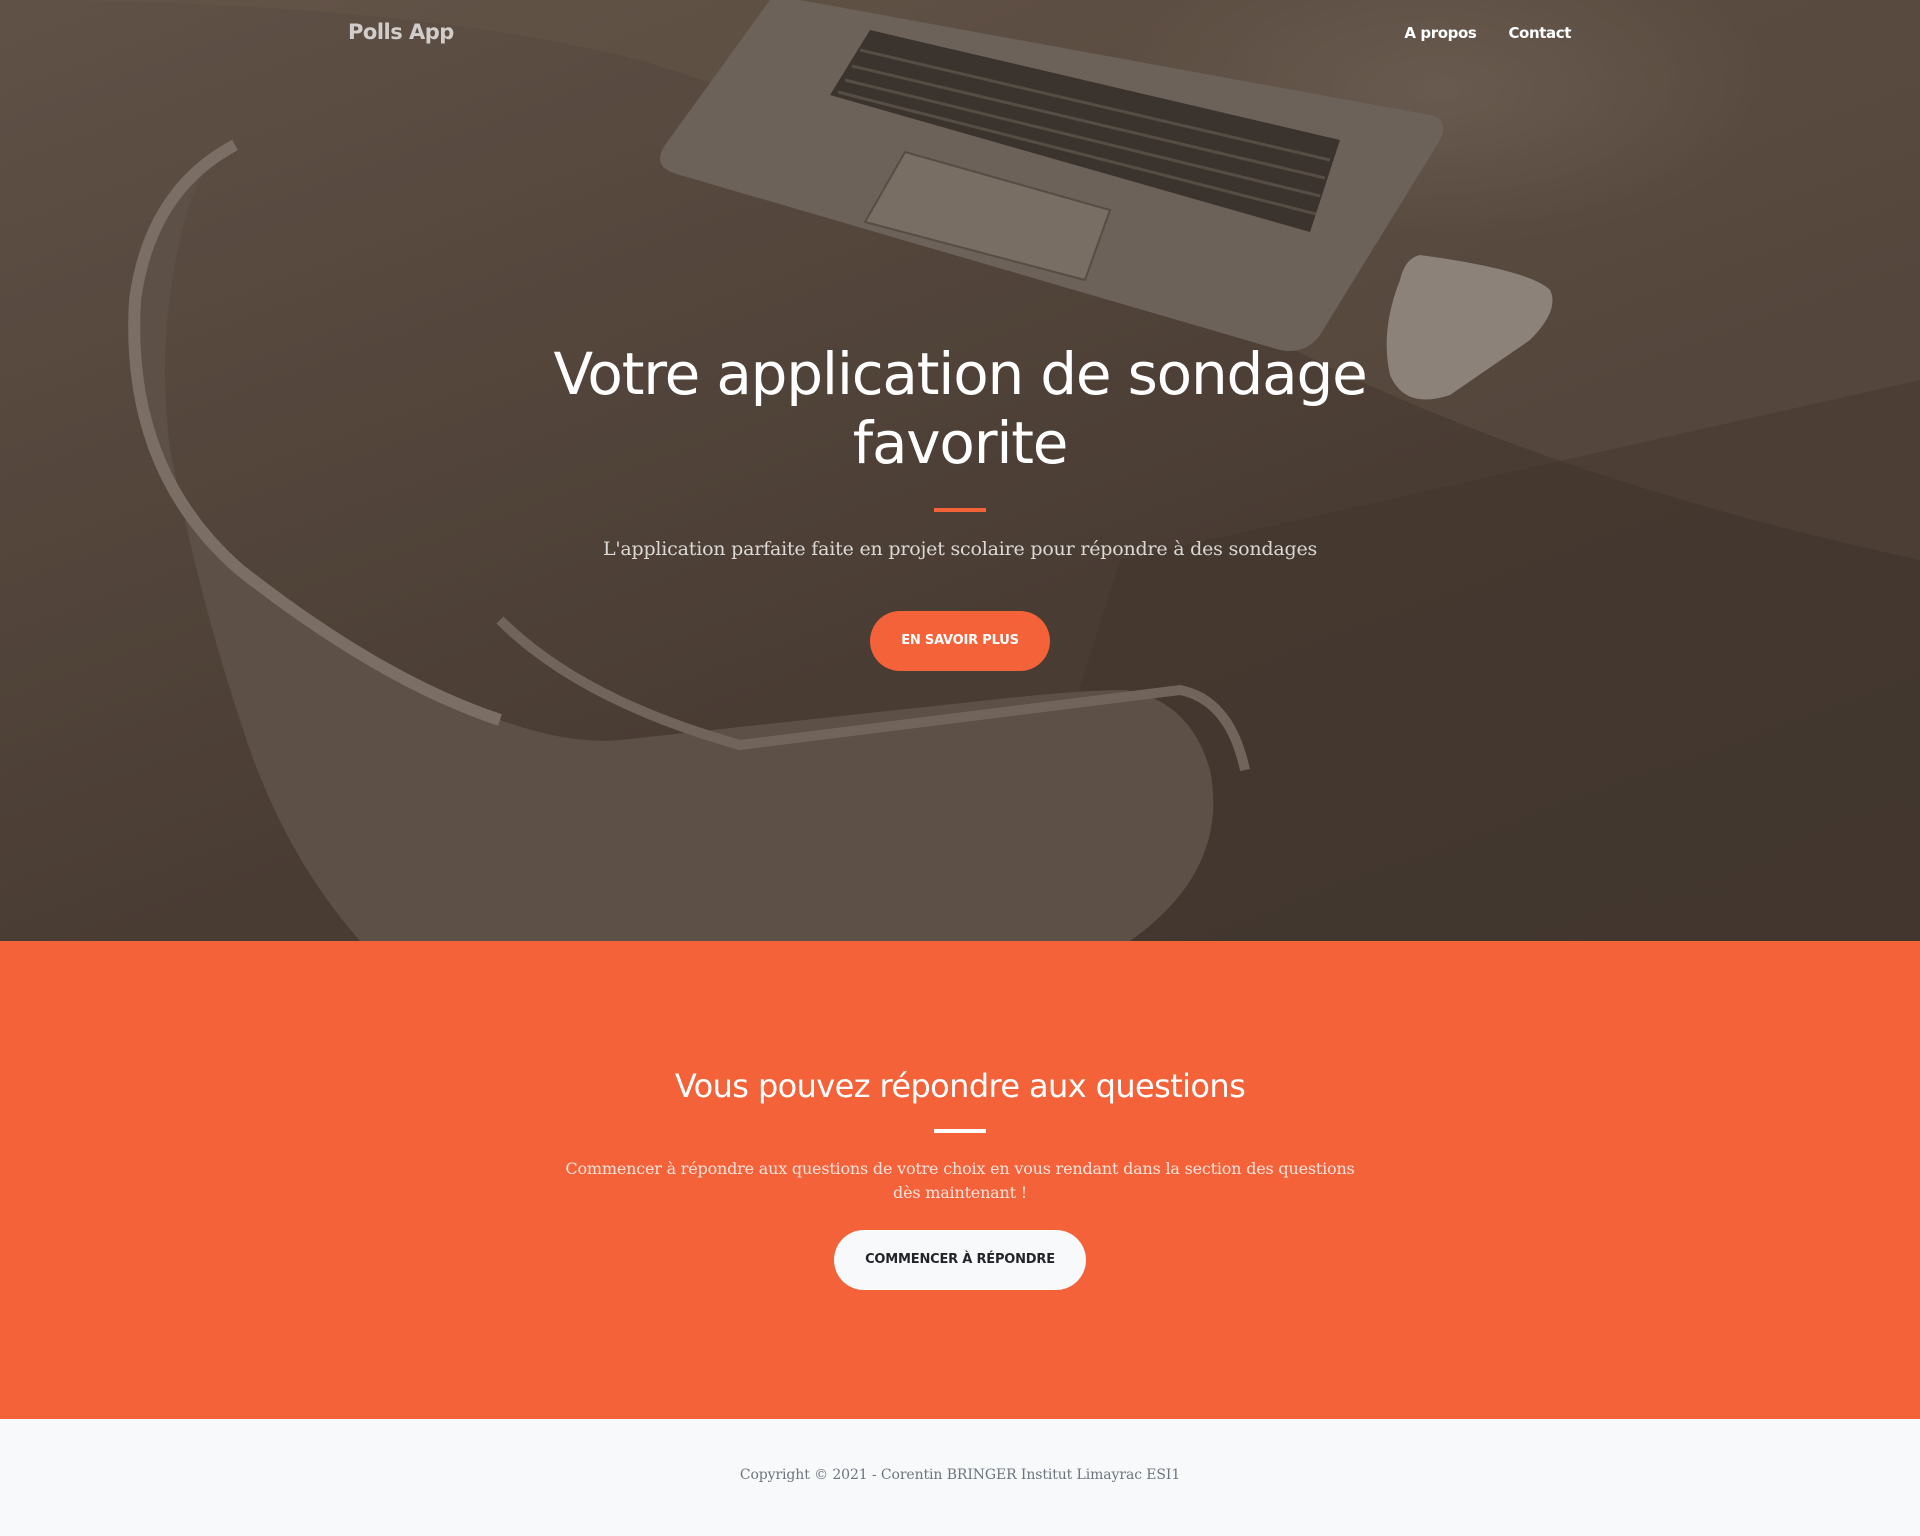 Image resolution: width=1920 pixels, height=1536 pixels. What do you see at coordinates (960, 1260) in the screenshot?
I see `commencer-a-repondre-button: COMMENCER À RÉPONDRE` at bounding box center [960, 1260].